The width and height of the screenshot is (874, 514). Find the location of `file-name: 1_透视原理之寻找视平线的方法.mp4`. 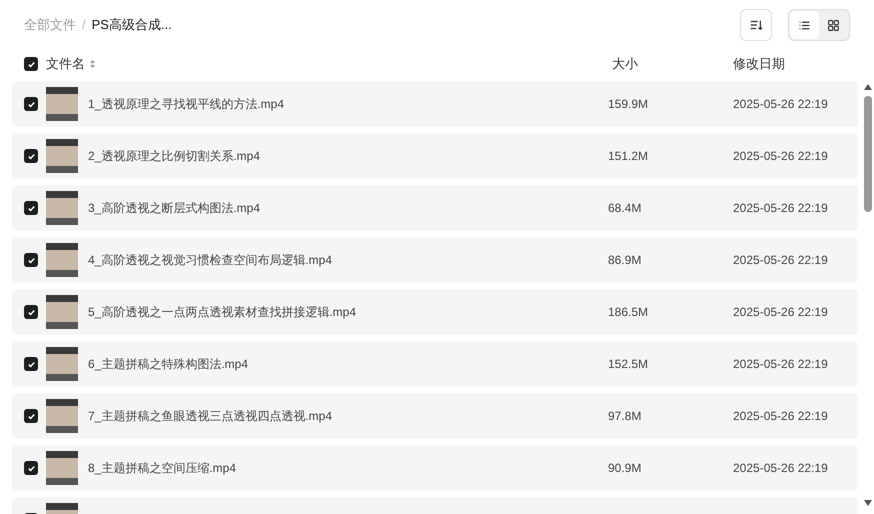

file-name: 1_透视原理之寻找视平线的方法.mp4 is located at coordinates (186, 104).